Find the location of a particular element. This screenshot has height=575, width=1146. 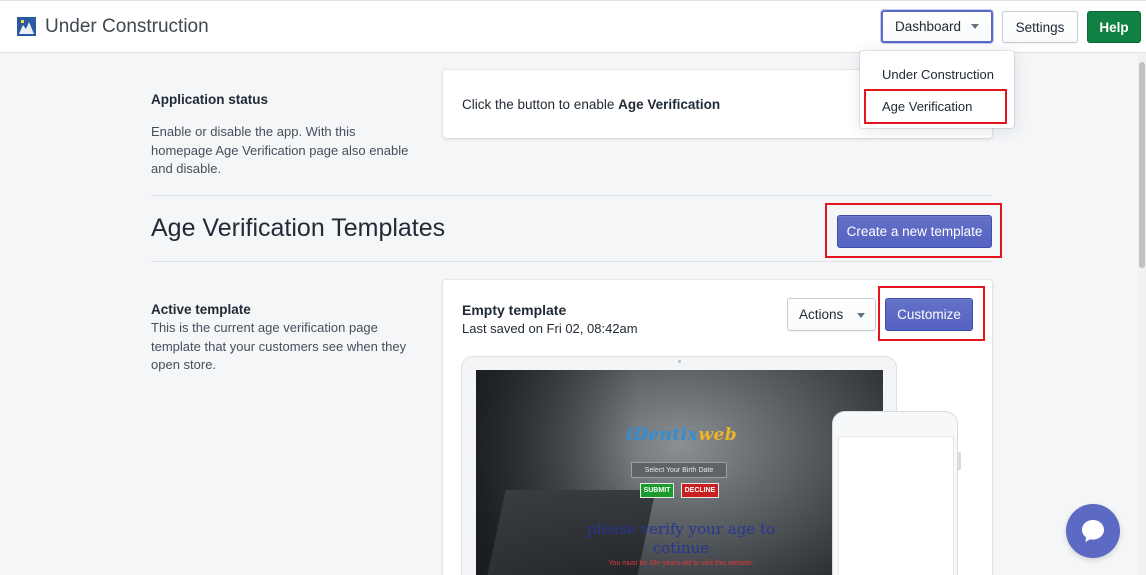

template-saved-date: Last saved on Fri 02, 08:42am is located at coordinates (550, 328).